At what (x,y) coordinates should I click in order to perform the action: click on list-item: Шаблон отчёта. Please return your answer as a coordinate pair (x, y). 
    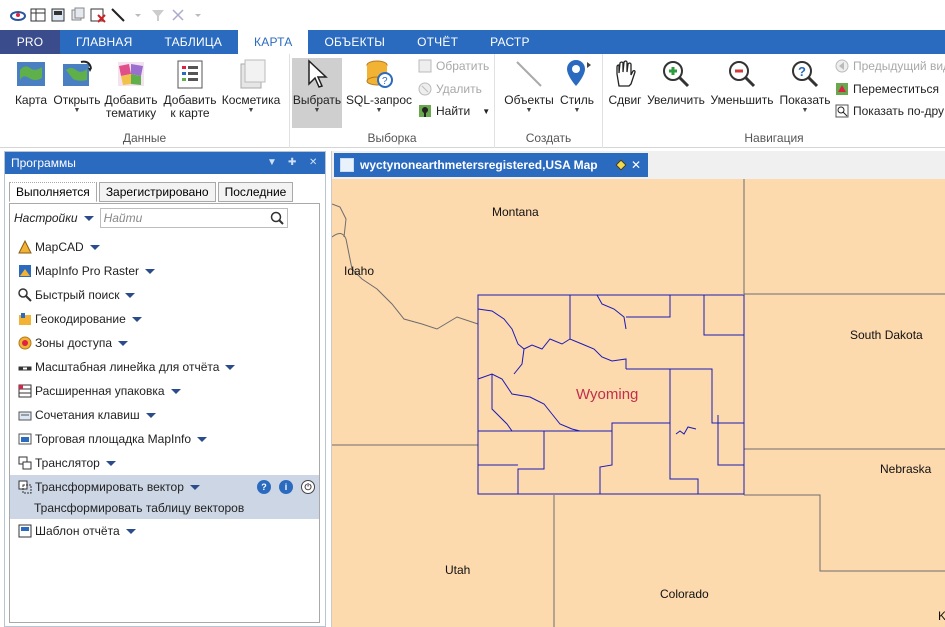
    Looking at the image, I should click on (164, 531).